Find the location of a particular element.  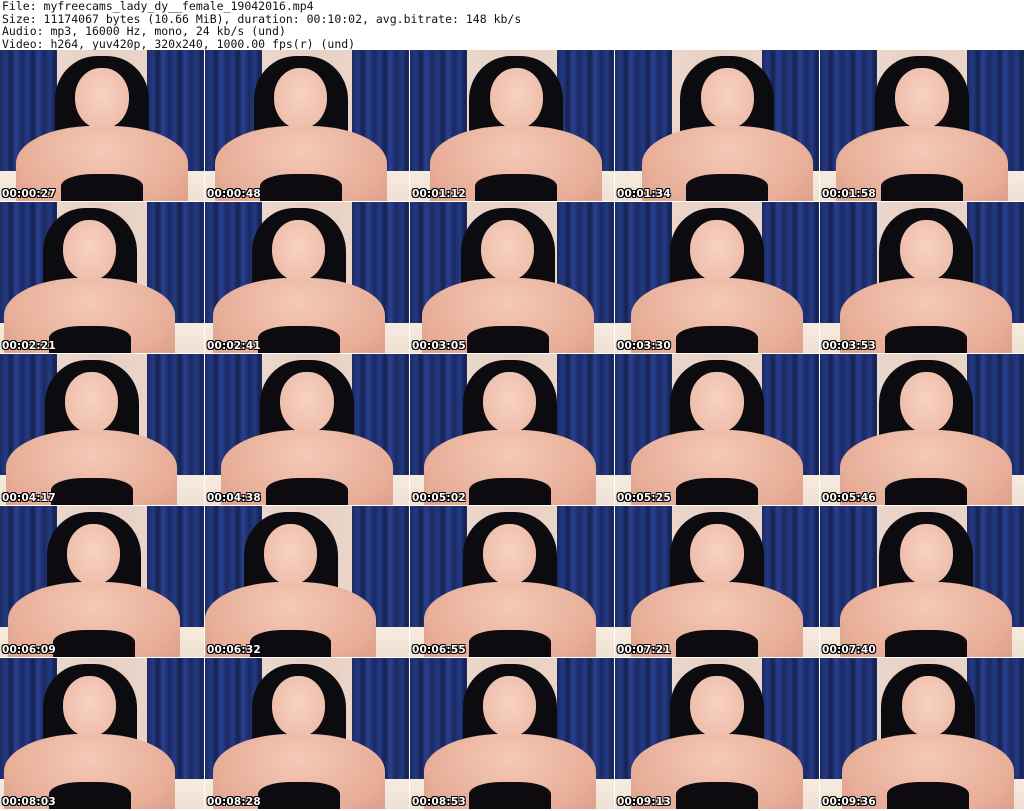

thumbnail-timestamp: 00:07:40 is located at coordinates (849, 650).